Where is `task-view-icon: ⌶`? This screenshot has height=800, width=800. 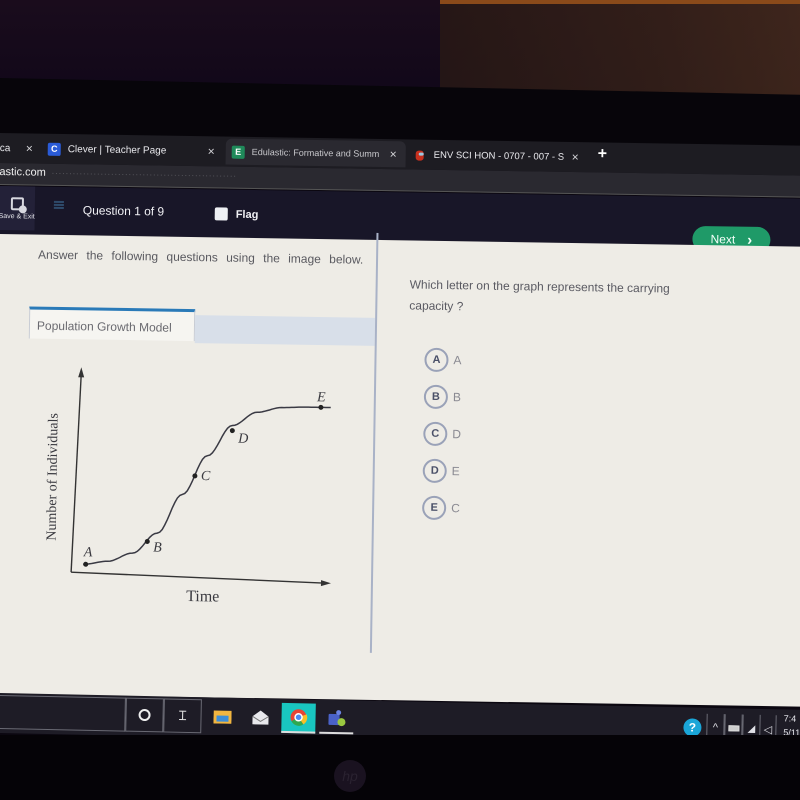
task-view-icon: ⌶ is located at coordinates (182, 715).